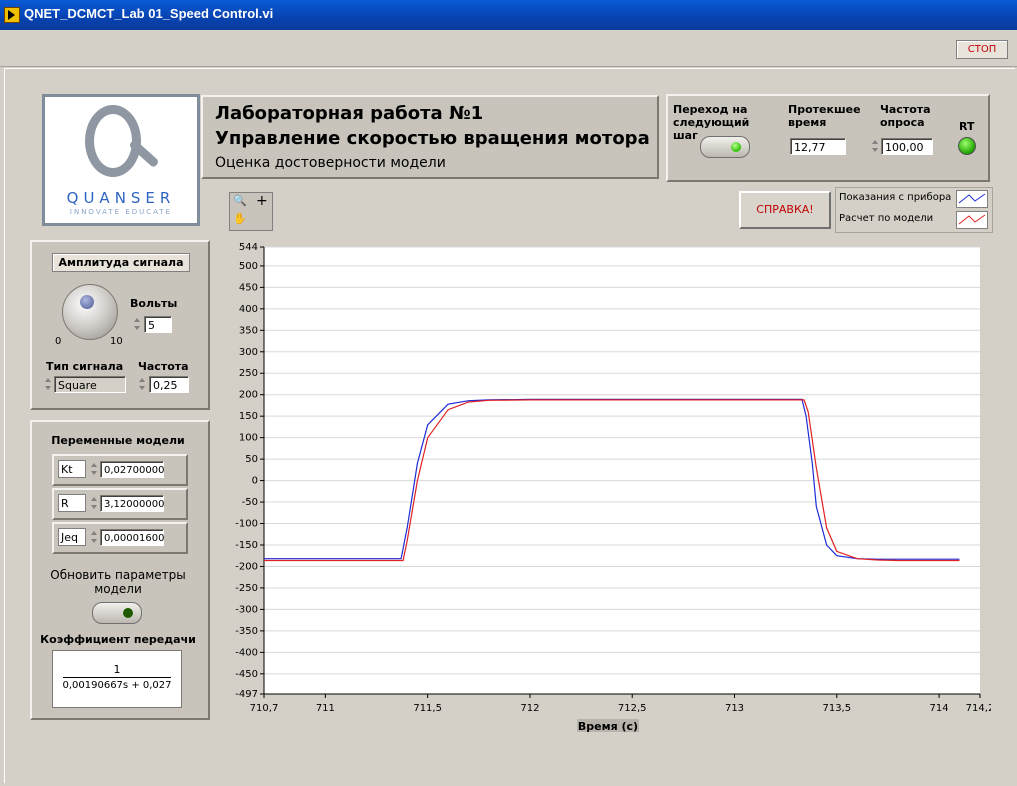 The height and width of the screenshot is (786, 1017). Describe the element at coordinates (90, 312) in the screenshot. I see `amplitude-knob` at that location.